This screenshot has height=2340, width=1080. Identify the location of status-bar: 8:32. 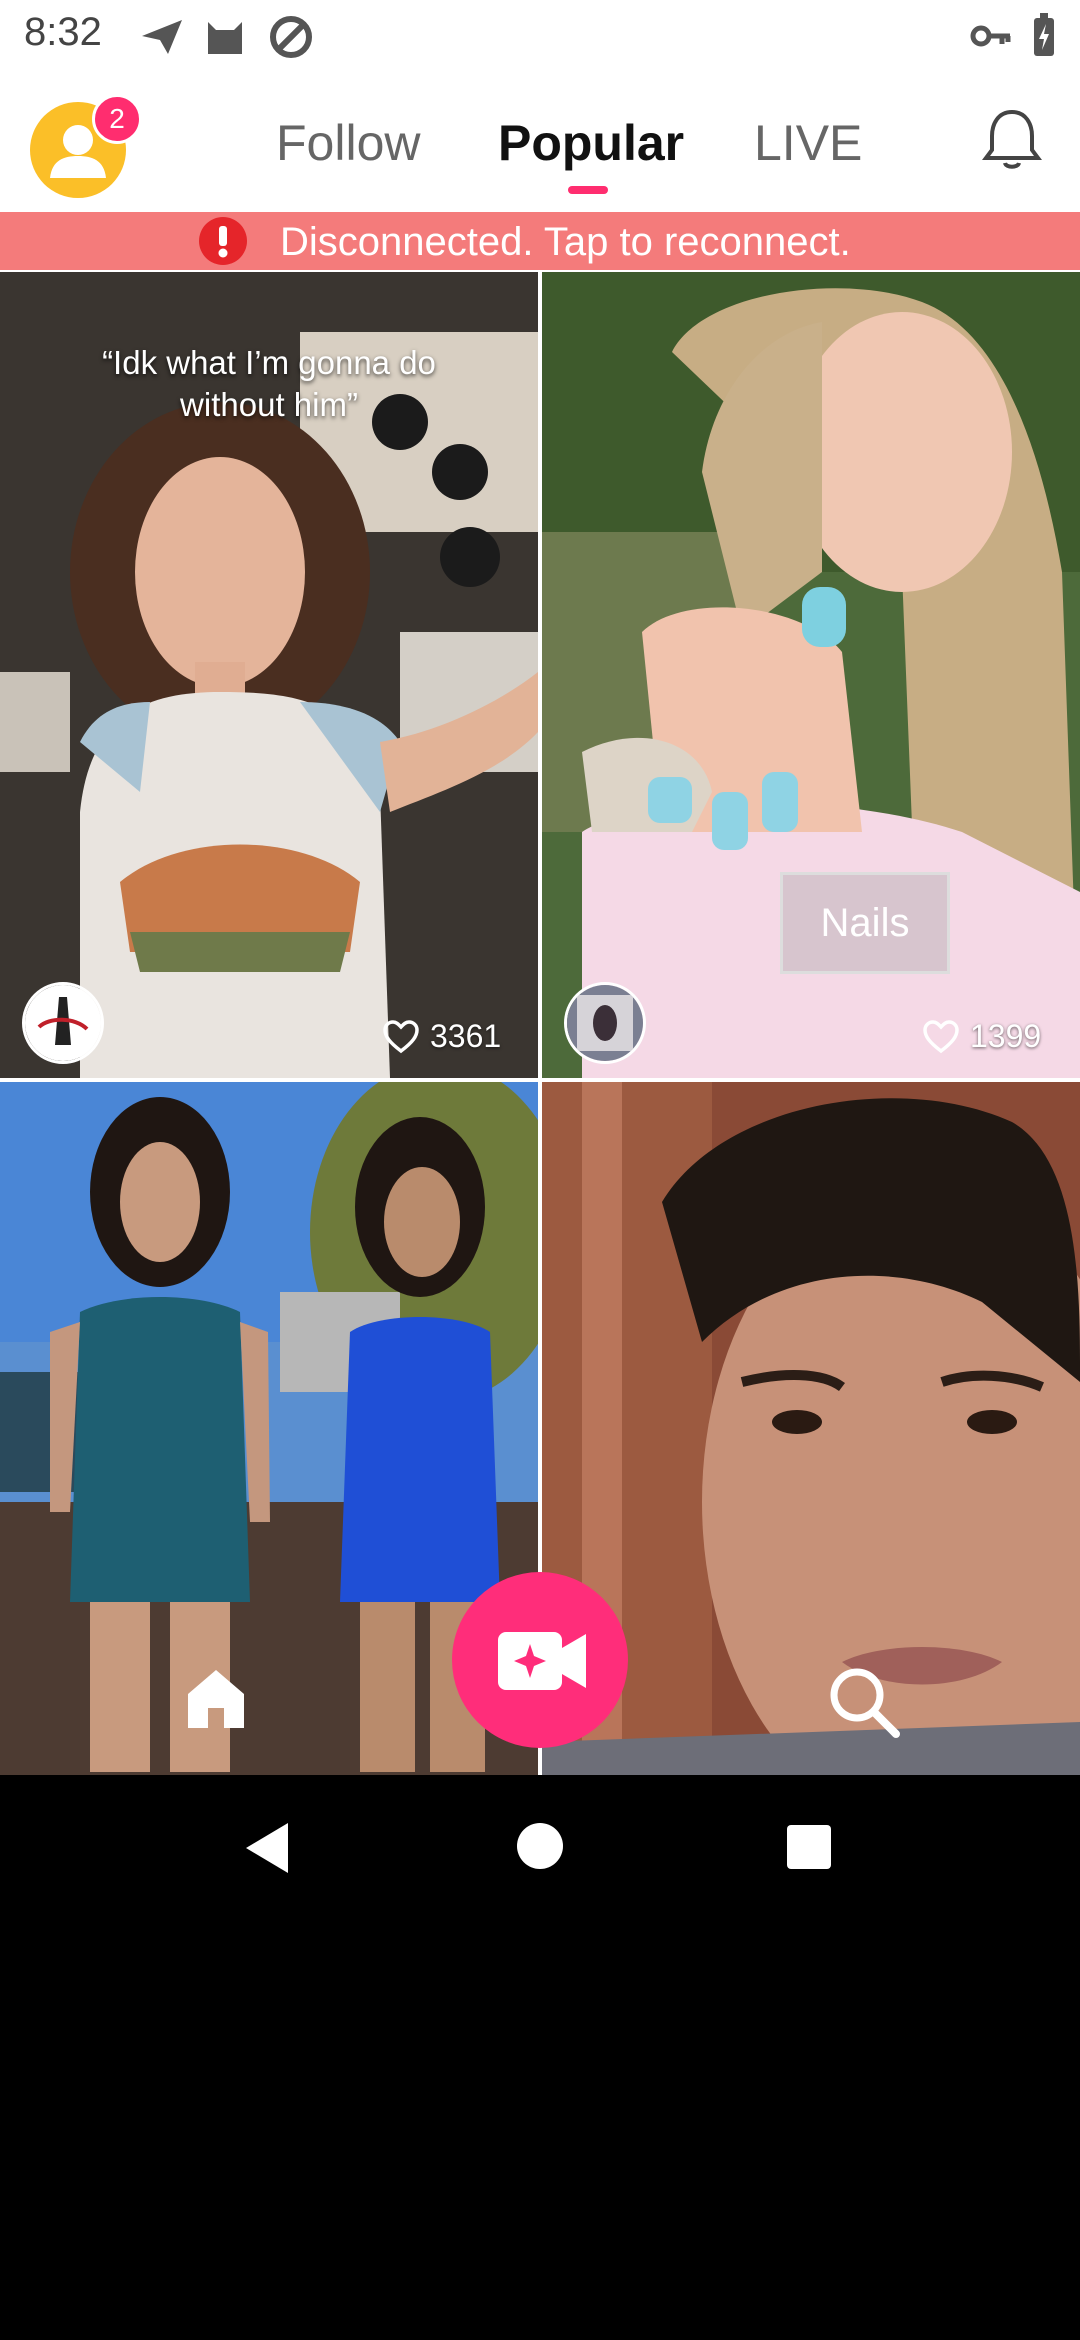
(540, 36).